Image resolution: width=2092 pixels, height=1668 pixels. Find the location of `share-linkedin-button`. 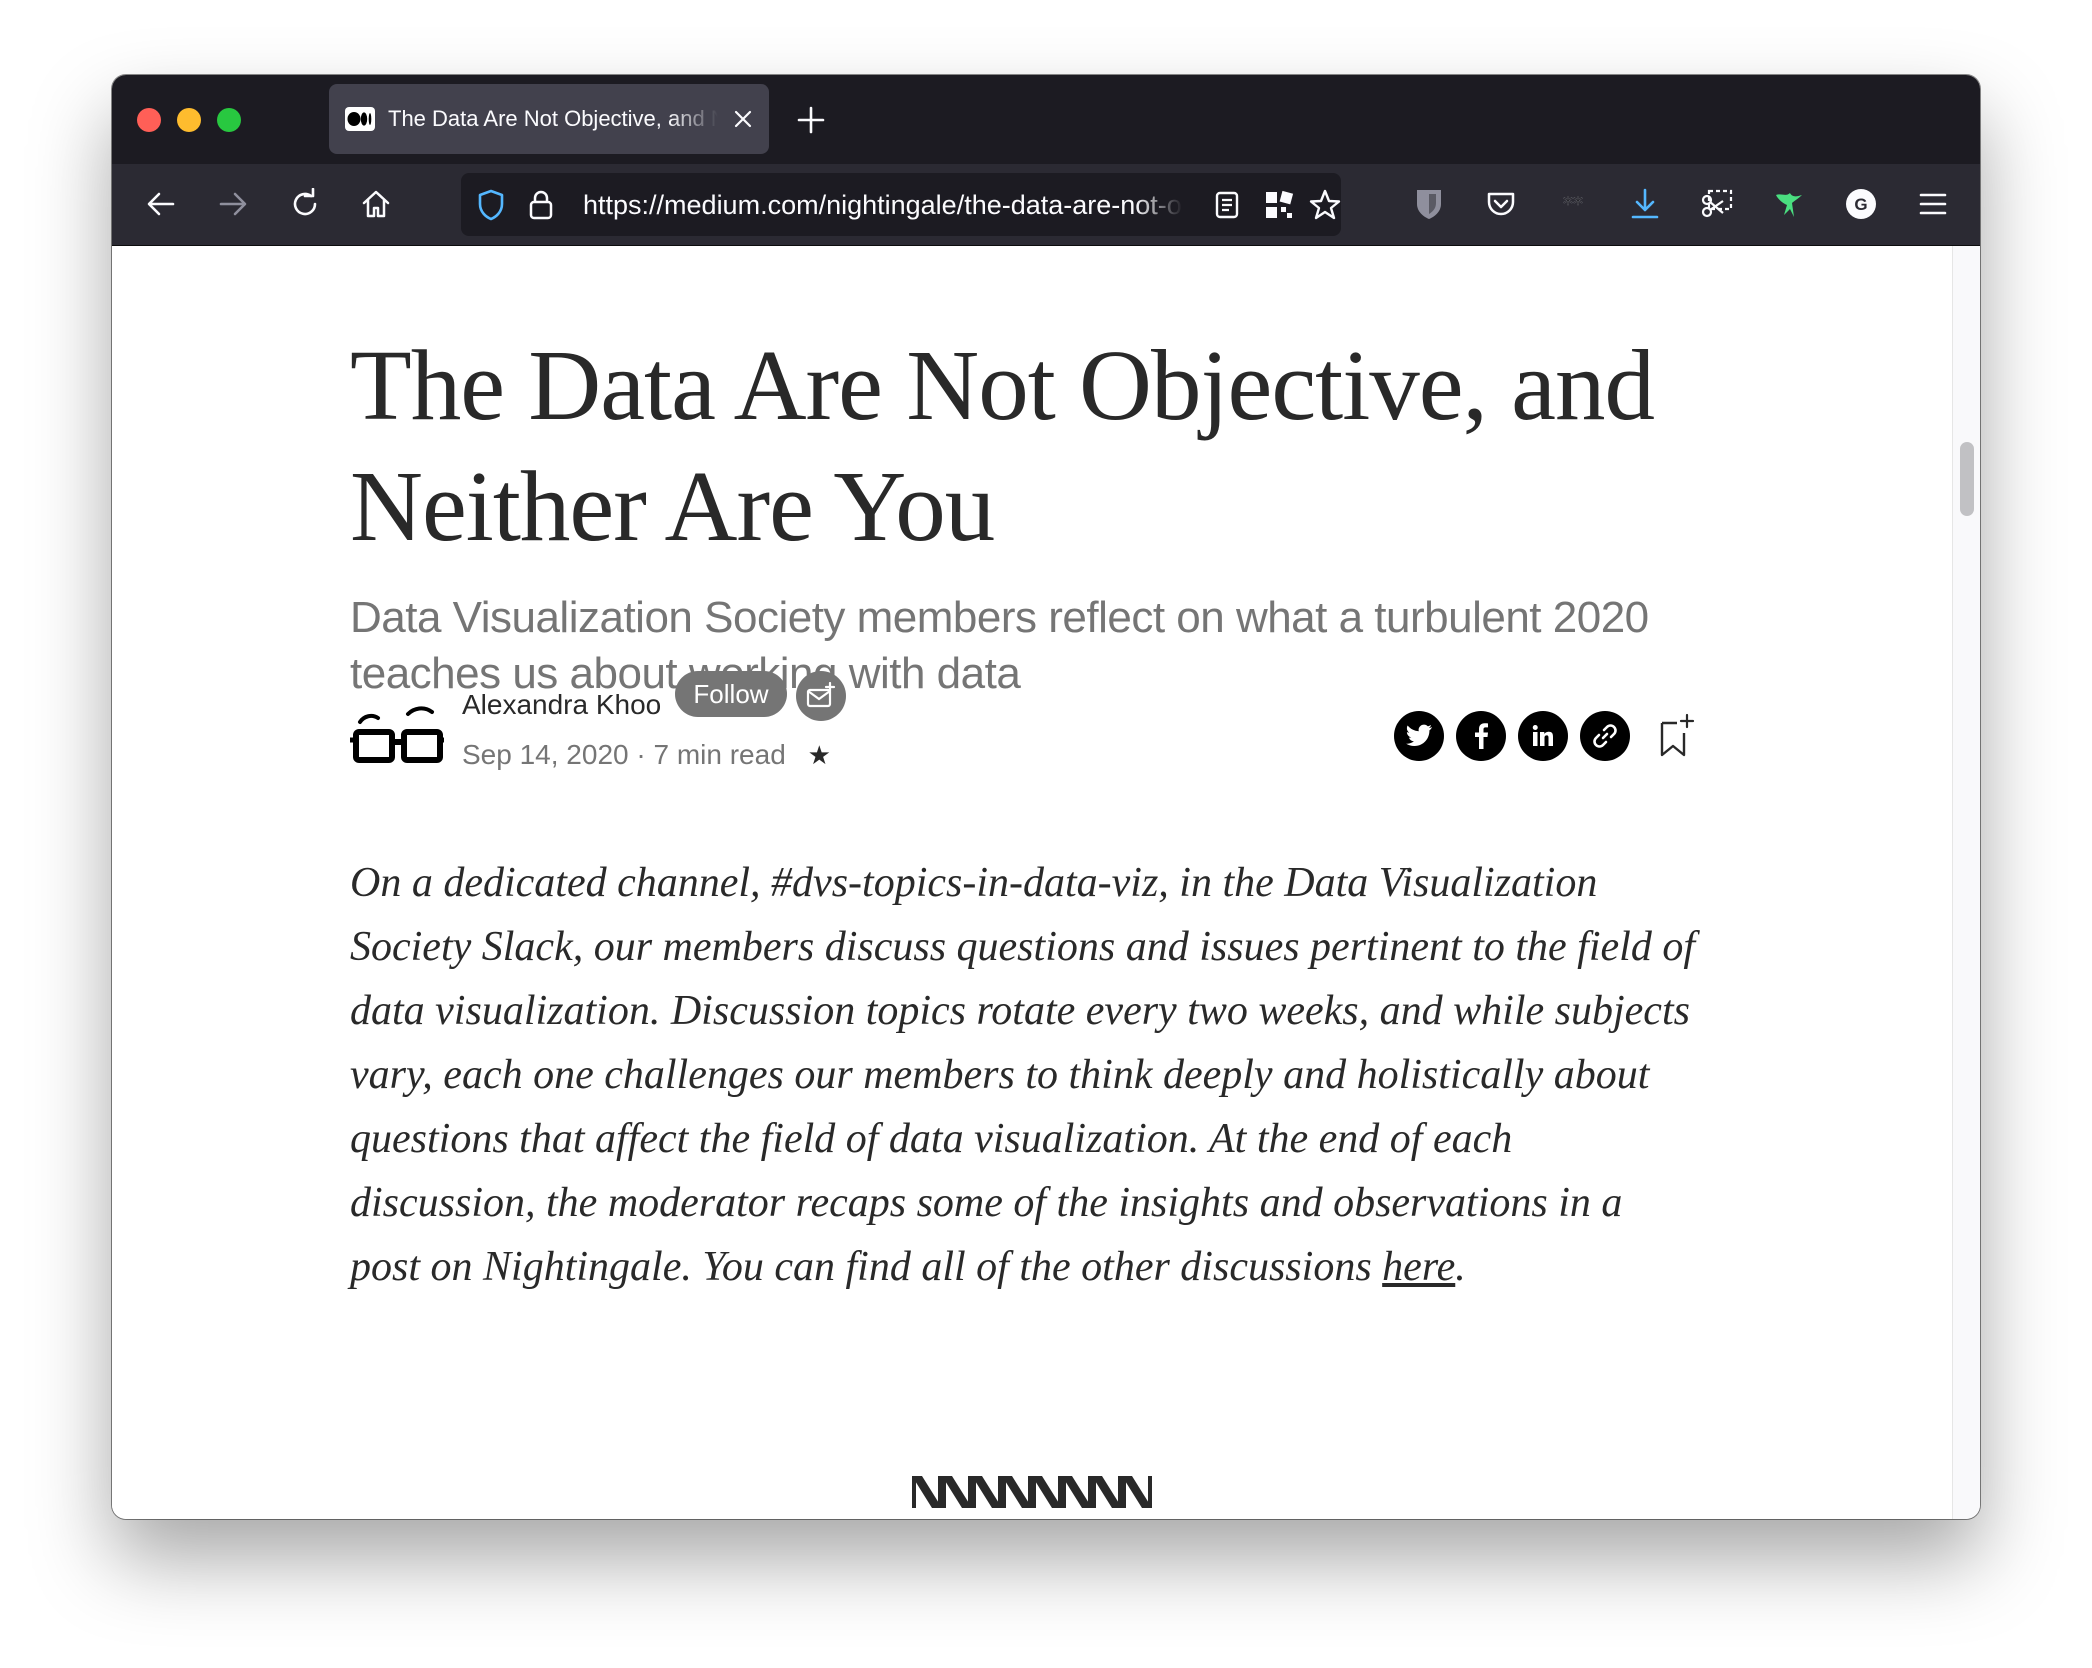

share-linkedin-button is located at coordinates (1543, 736).